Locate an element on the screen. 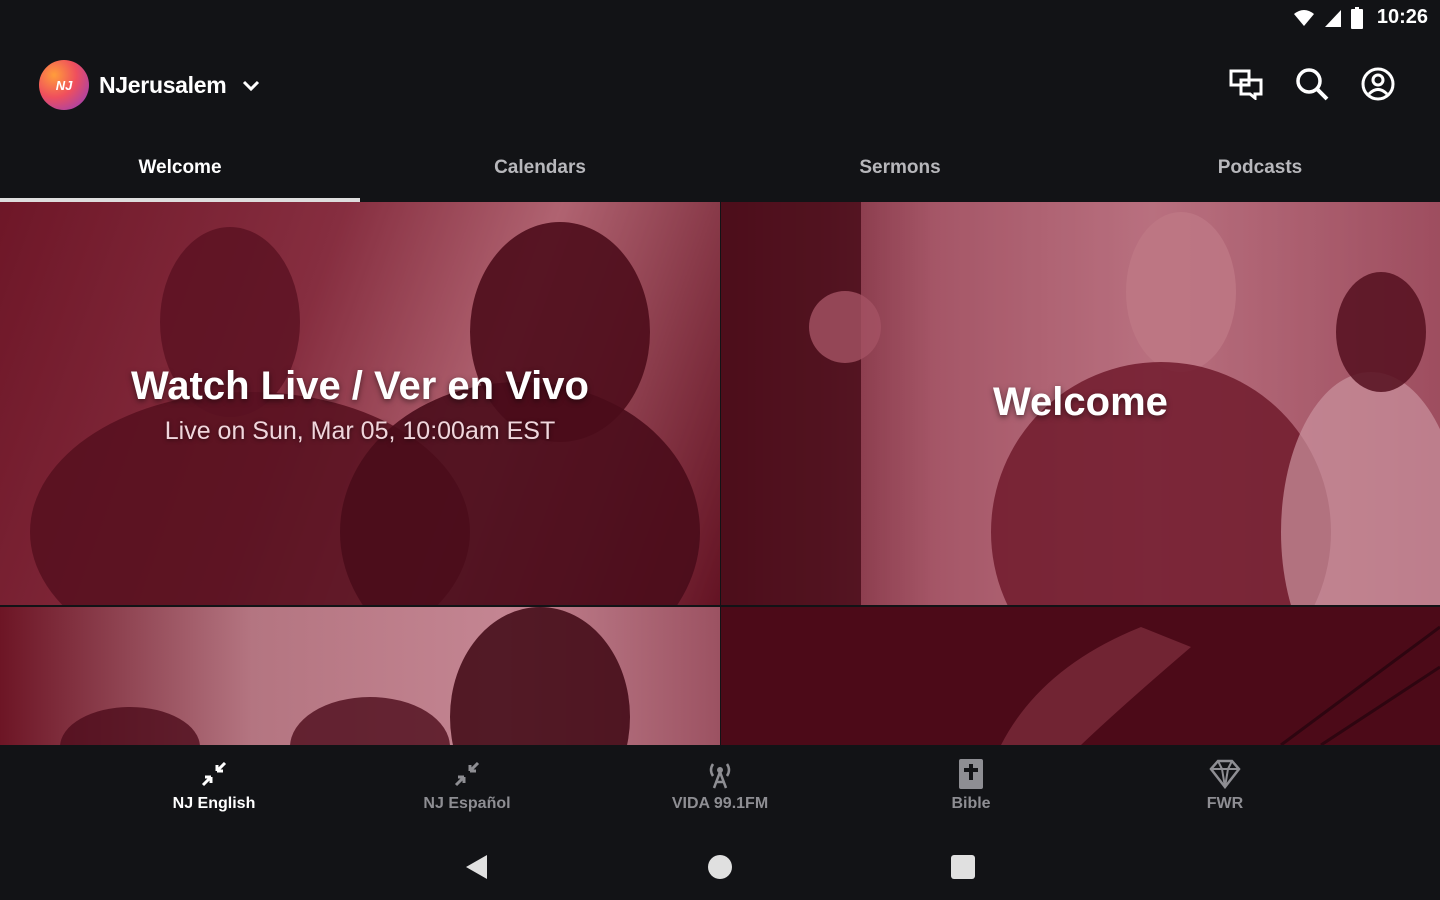 Image resolution: width=1440 pixels, height=900 pixels. nav-nj-espanol: NJ Español is located at coordinates (467, 785).